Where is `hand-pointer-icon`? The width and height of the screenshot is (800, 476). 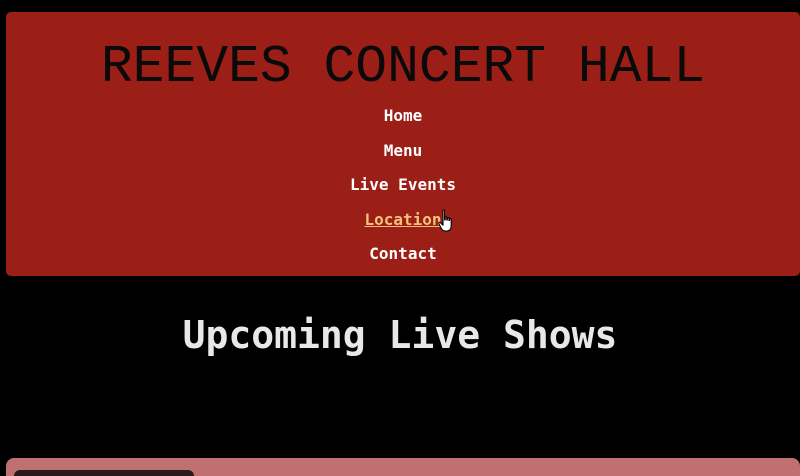
hand-pointer-icon is located at coordinates (445, 220).